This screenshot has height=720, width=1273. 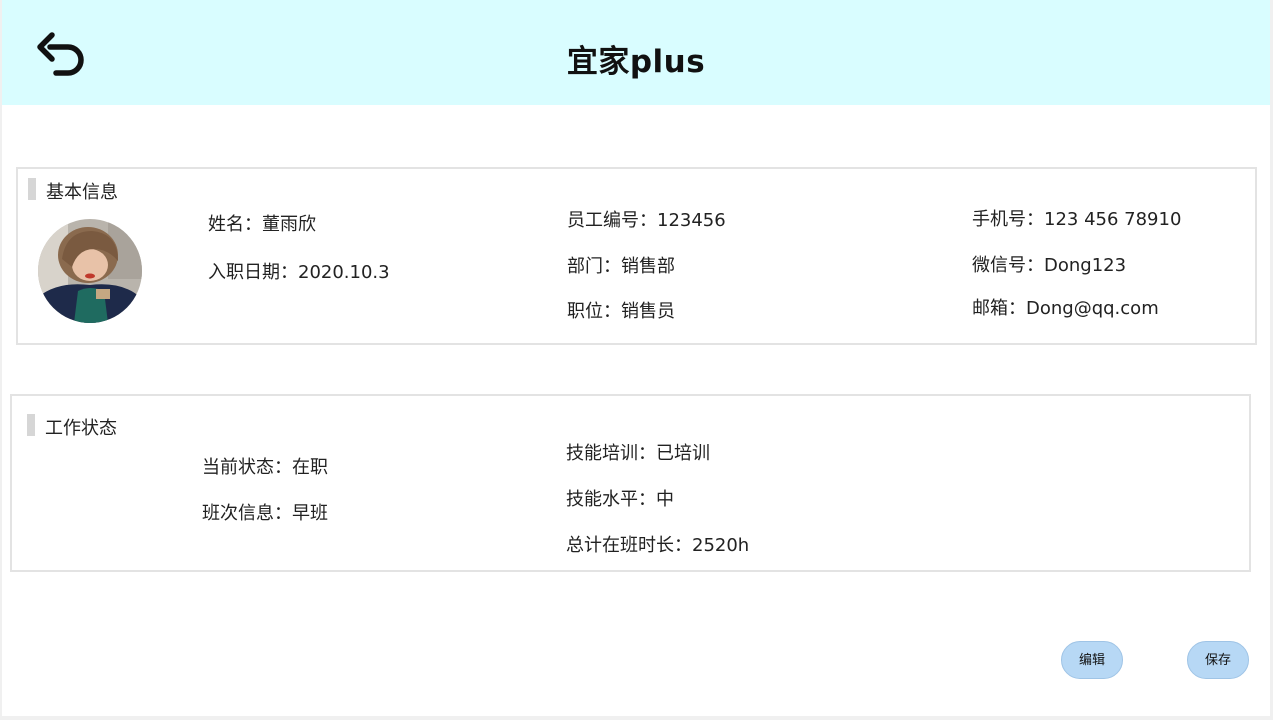 I want to click on save-button: 保存, so click(x=1218, y=660).